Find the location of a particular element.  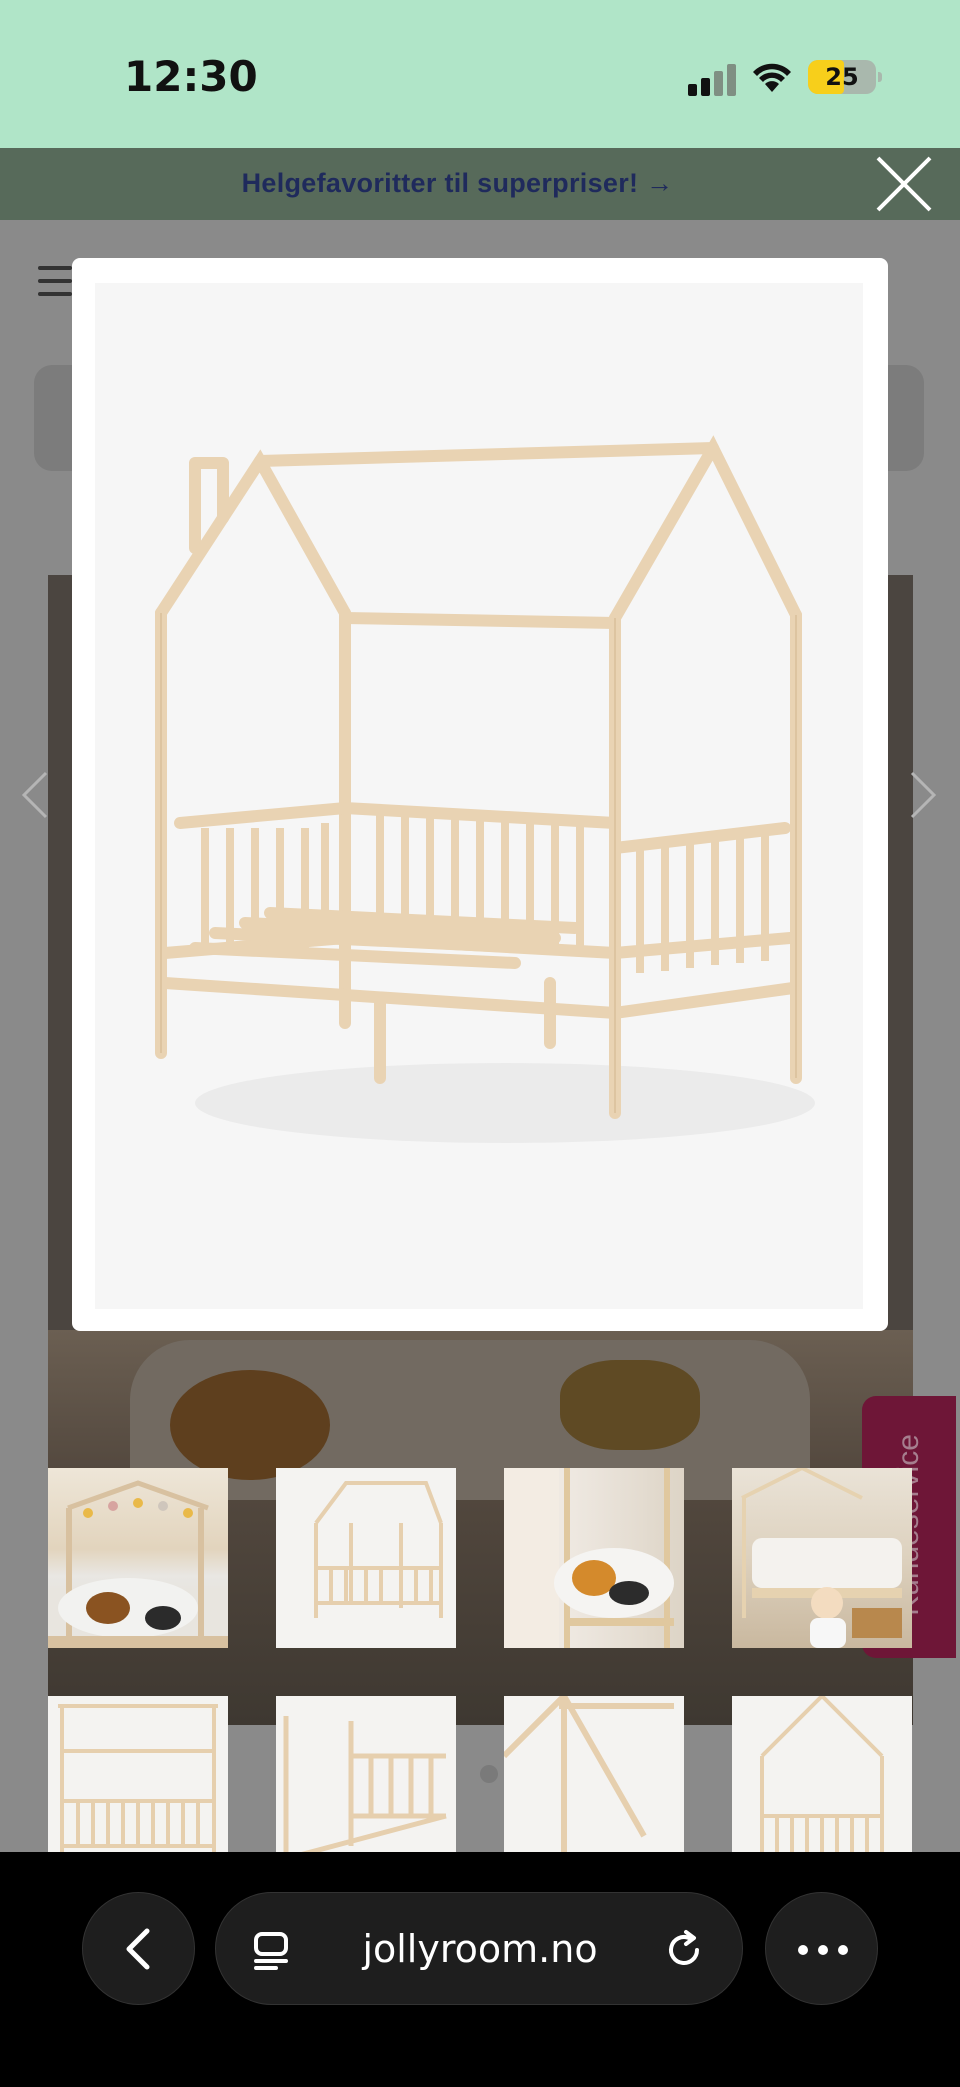

chevron-left-icon is located at coordinates (138, 1949).